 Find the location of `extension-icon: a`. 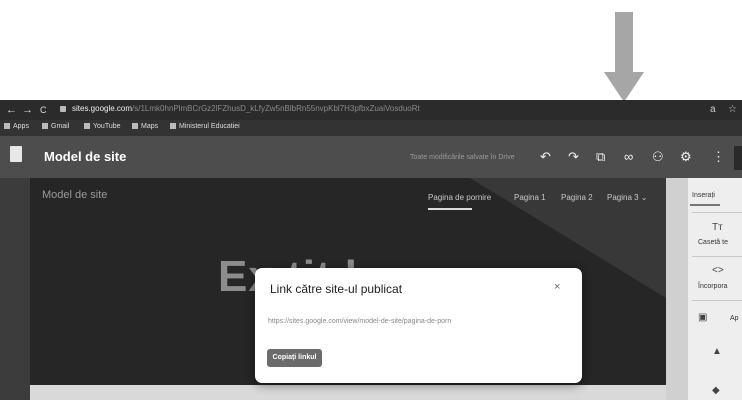

extension-icon: a is located at coordinates (713, 109).